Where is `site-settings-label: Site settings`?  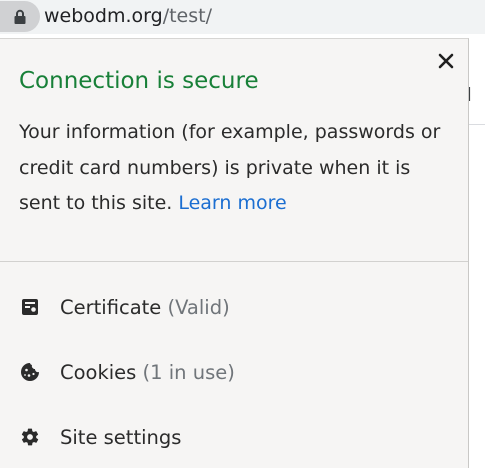
site-settings-label: Site settings is located at coordinates (120, 437).